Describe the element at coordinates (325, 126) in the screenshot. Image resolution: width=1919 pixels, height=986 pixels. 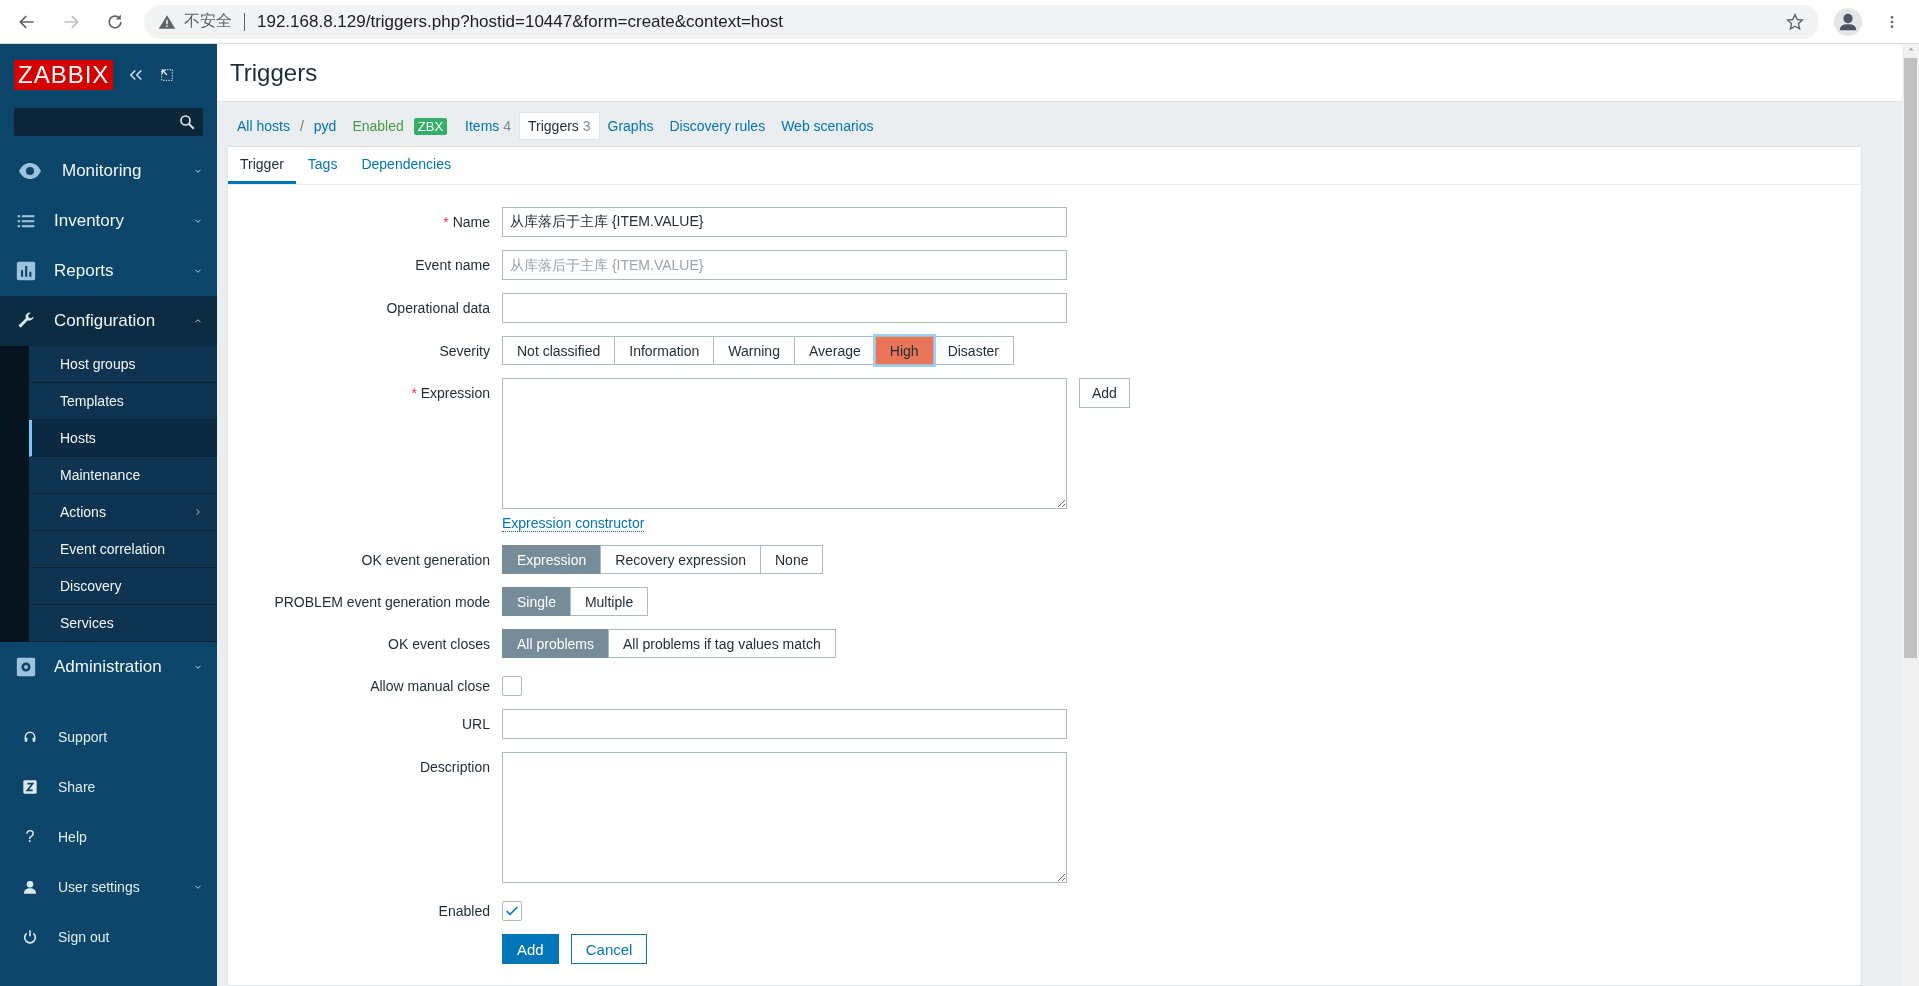
I see `breadcrumb-link: pyd` at that location.